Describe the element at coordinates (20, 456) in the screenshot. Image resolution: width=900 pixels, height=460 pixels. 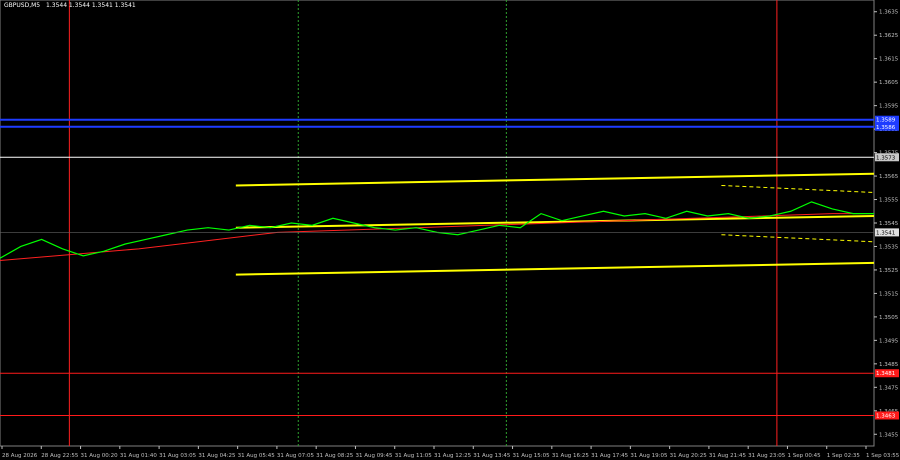
I see `x-tick-label: 28 Aug 2026` at that location.